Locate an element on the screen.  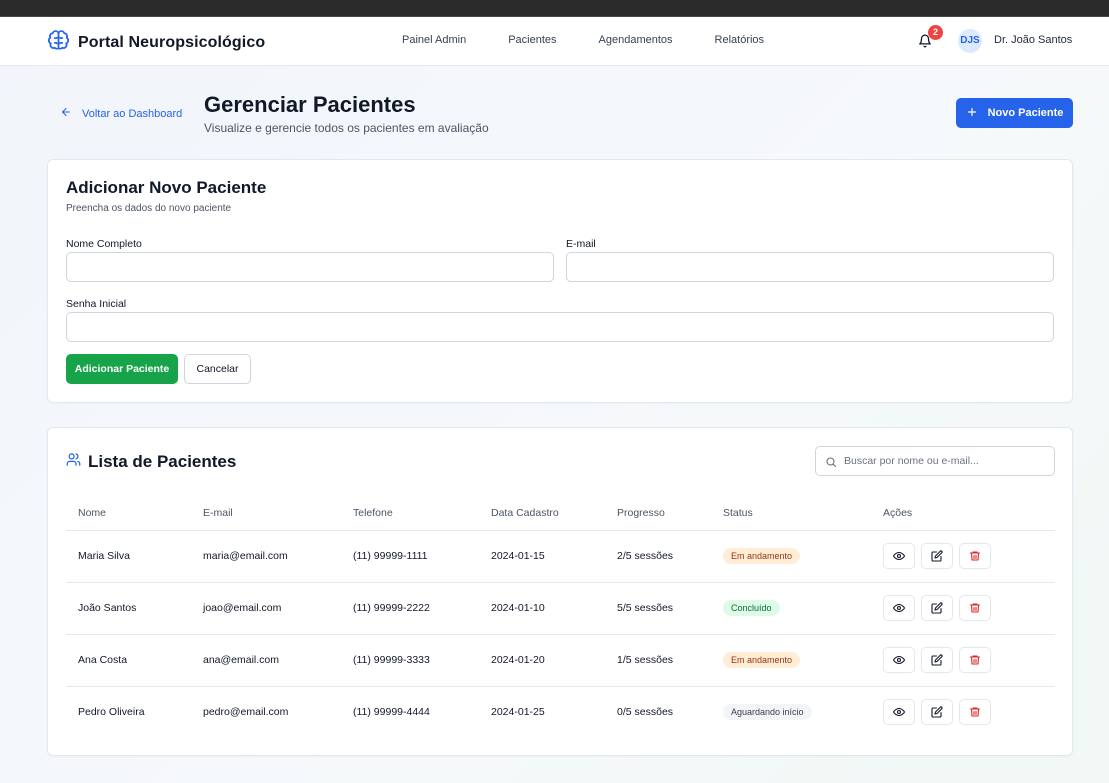
add-patient-button: Adicionar Paciente is located at coordinates (122, 369).